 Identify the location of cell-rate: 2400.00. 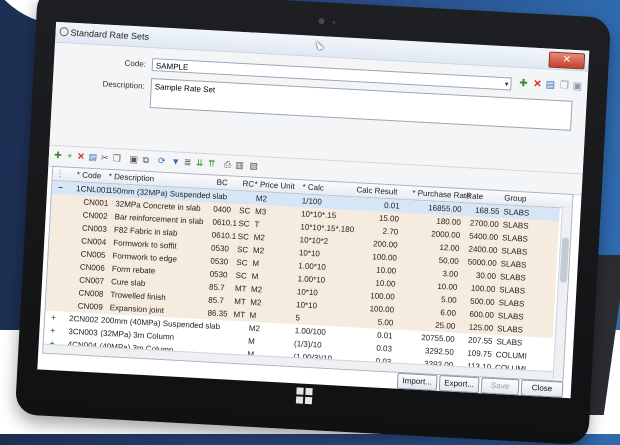
(483, 250).